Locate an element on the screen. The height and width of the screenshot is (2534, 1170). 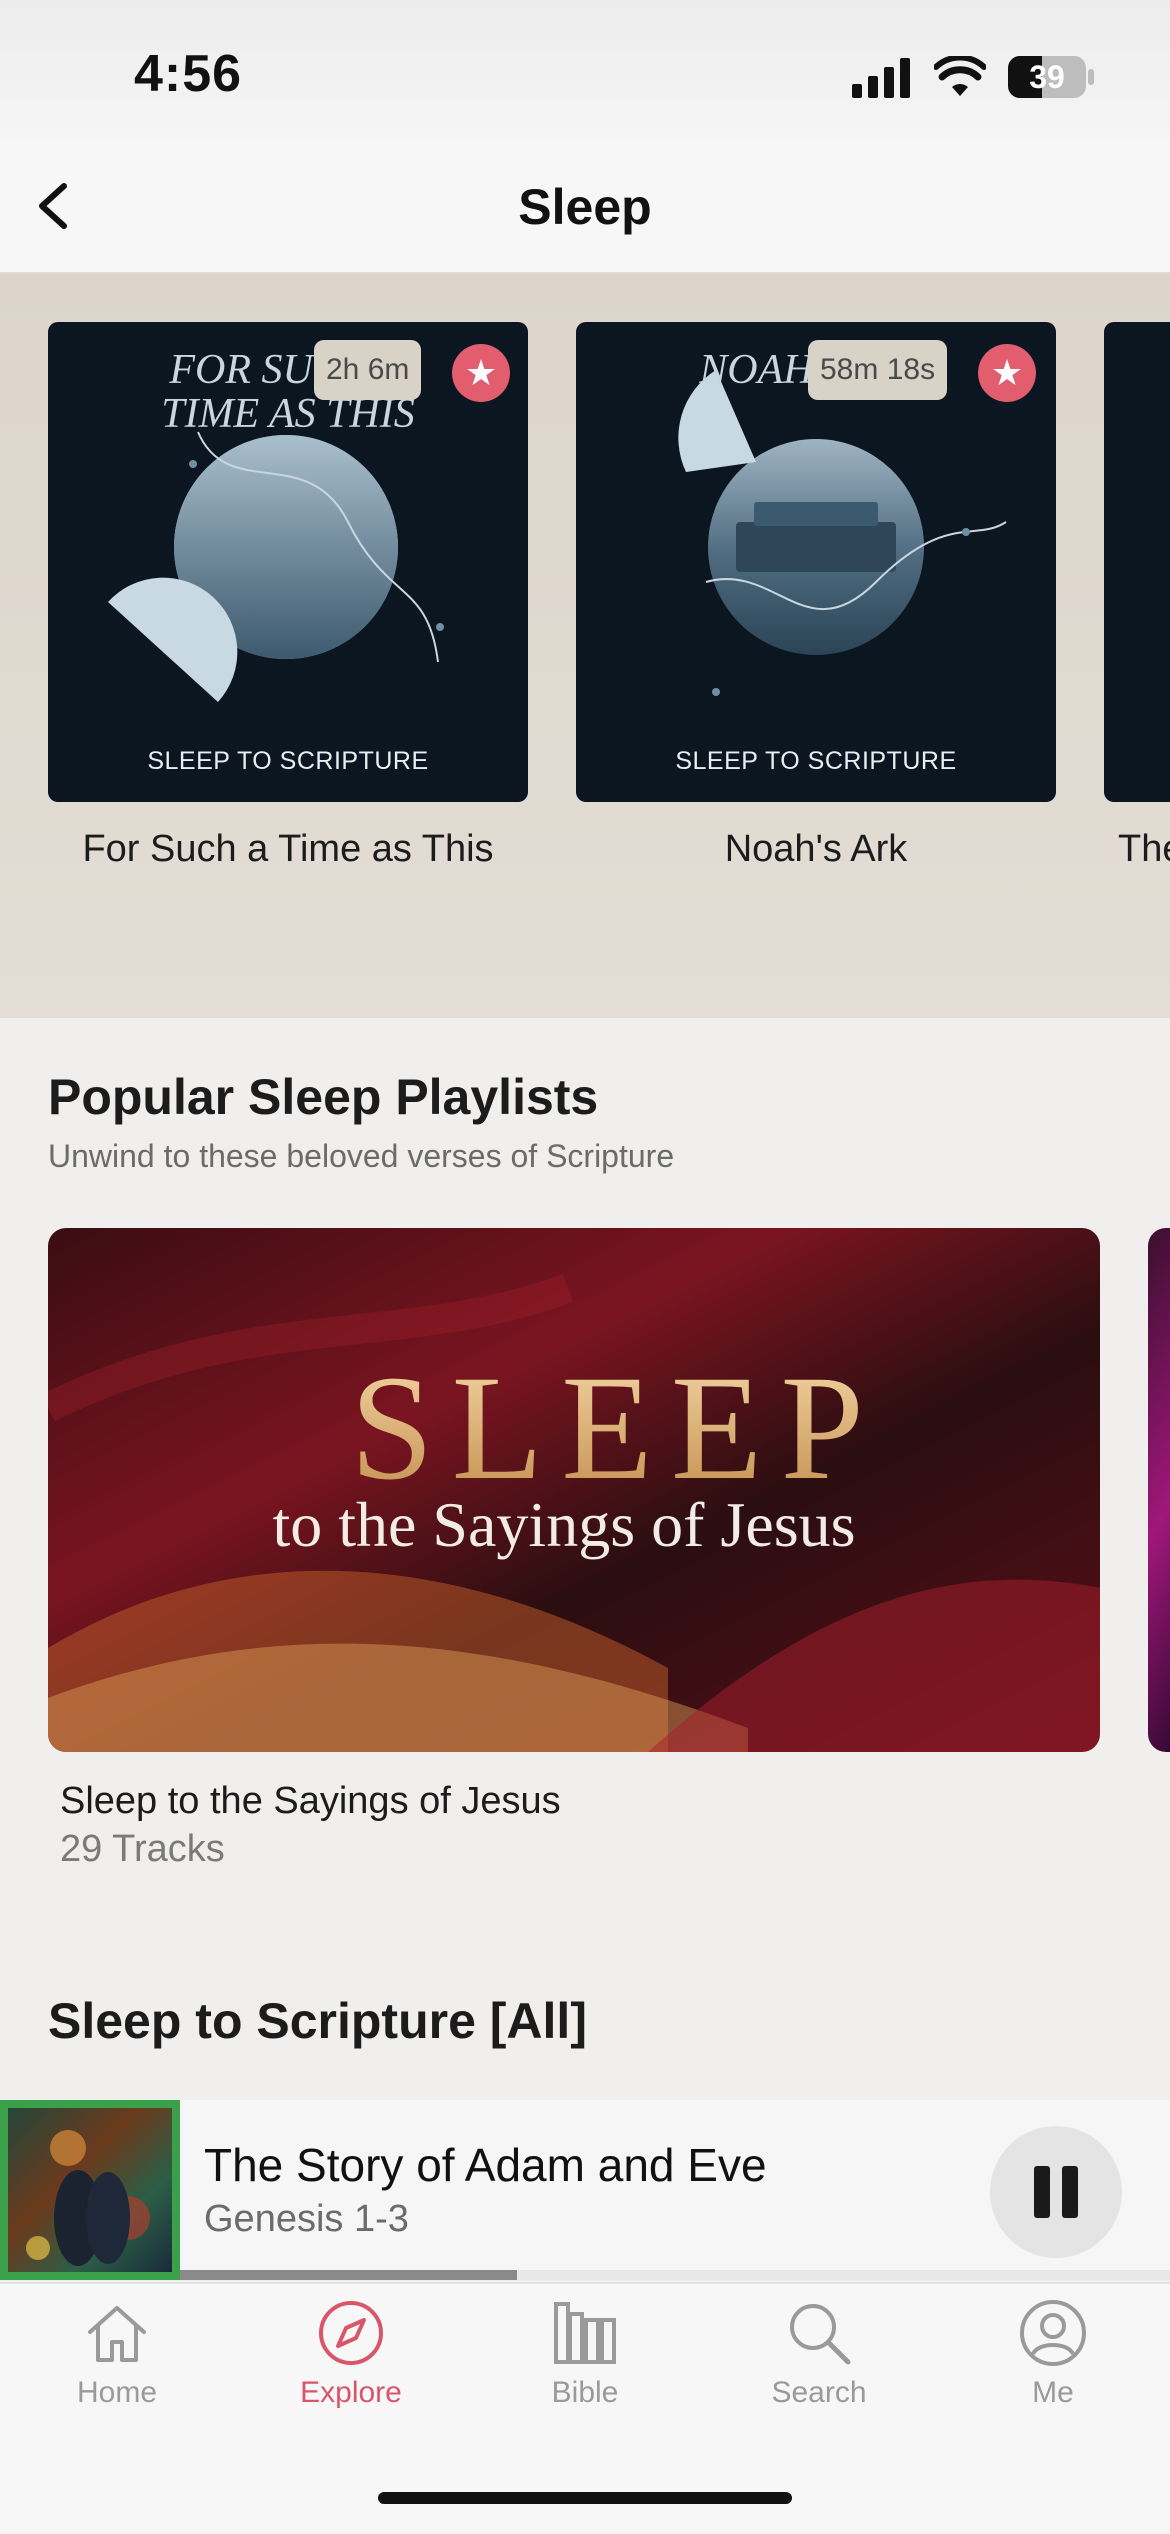
featured-card-label: Noah's Ark is located at coordinates (816, 849).